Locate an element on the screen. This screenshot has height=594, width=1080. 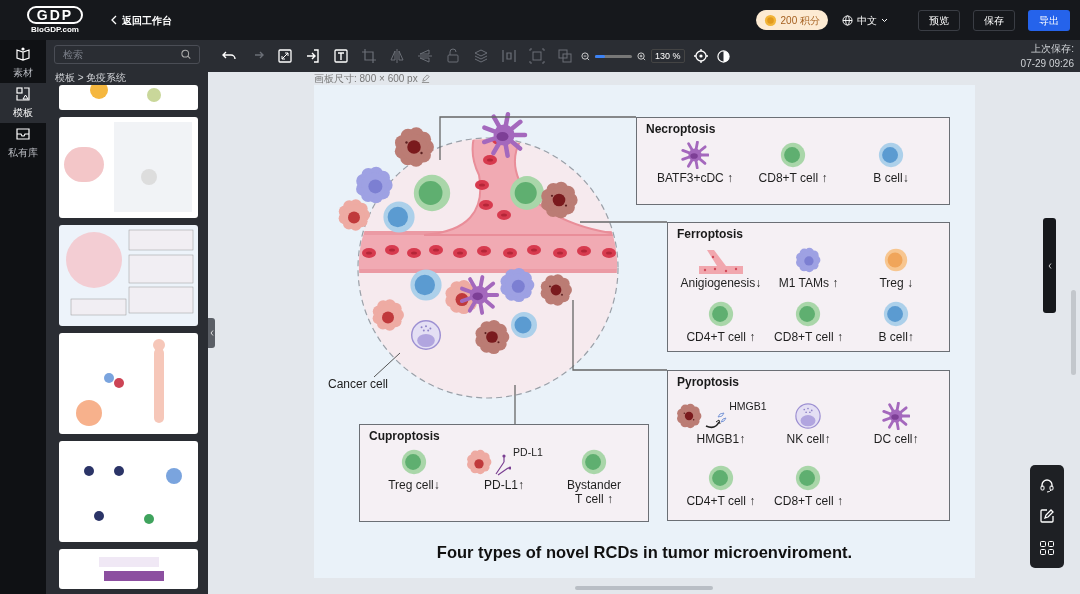
cell-label: Anigiogenesis↓ is located at coordinates (721, 283).